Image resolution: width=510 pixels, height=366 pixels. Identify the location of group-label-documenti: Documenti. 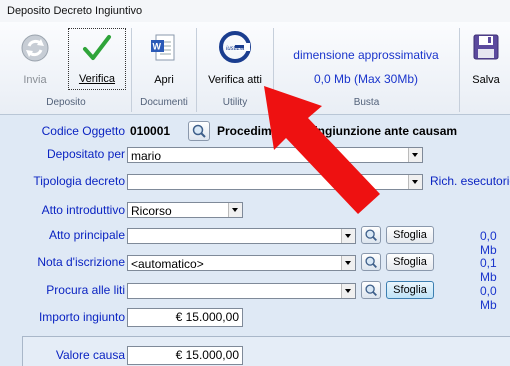
(164, 102).